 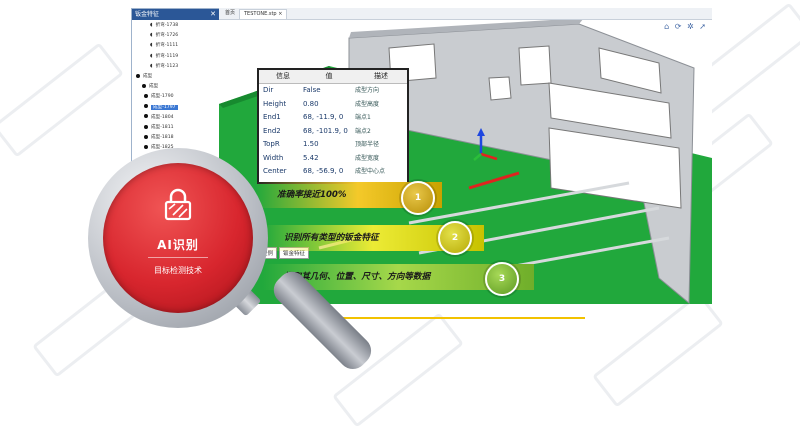 I want to click on tree-item: 成型-1804, so click(x=159, y=117).